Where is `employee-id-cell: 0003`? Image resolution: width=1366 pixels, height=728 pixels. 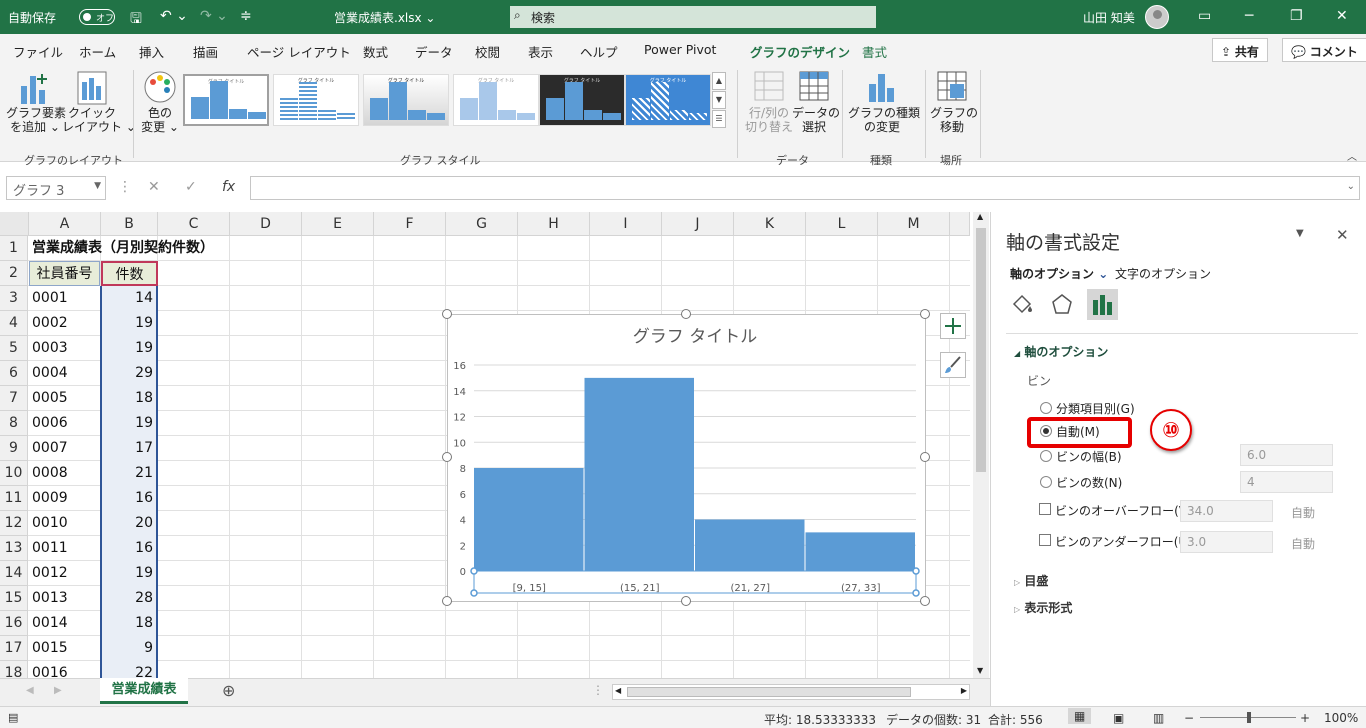
employee-id-cell: 0003 is located at coordinates (64, 348).